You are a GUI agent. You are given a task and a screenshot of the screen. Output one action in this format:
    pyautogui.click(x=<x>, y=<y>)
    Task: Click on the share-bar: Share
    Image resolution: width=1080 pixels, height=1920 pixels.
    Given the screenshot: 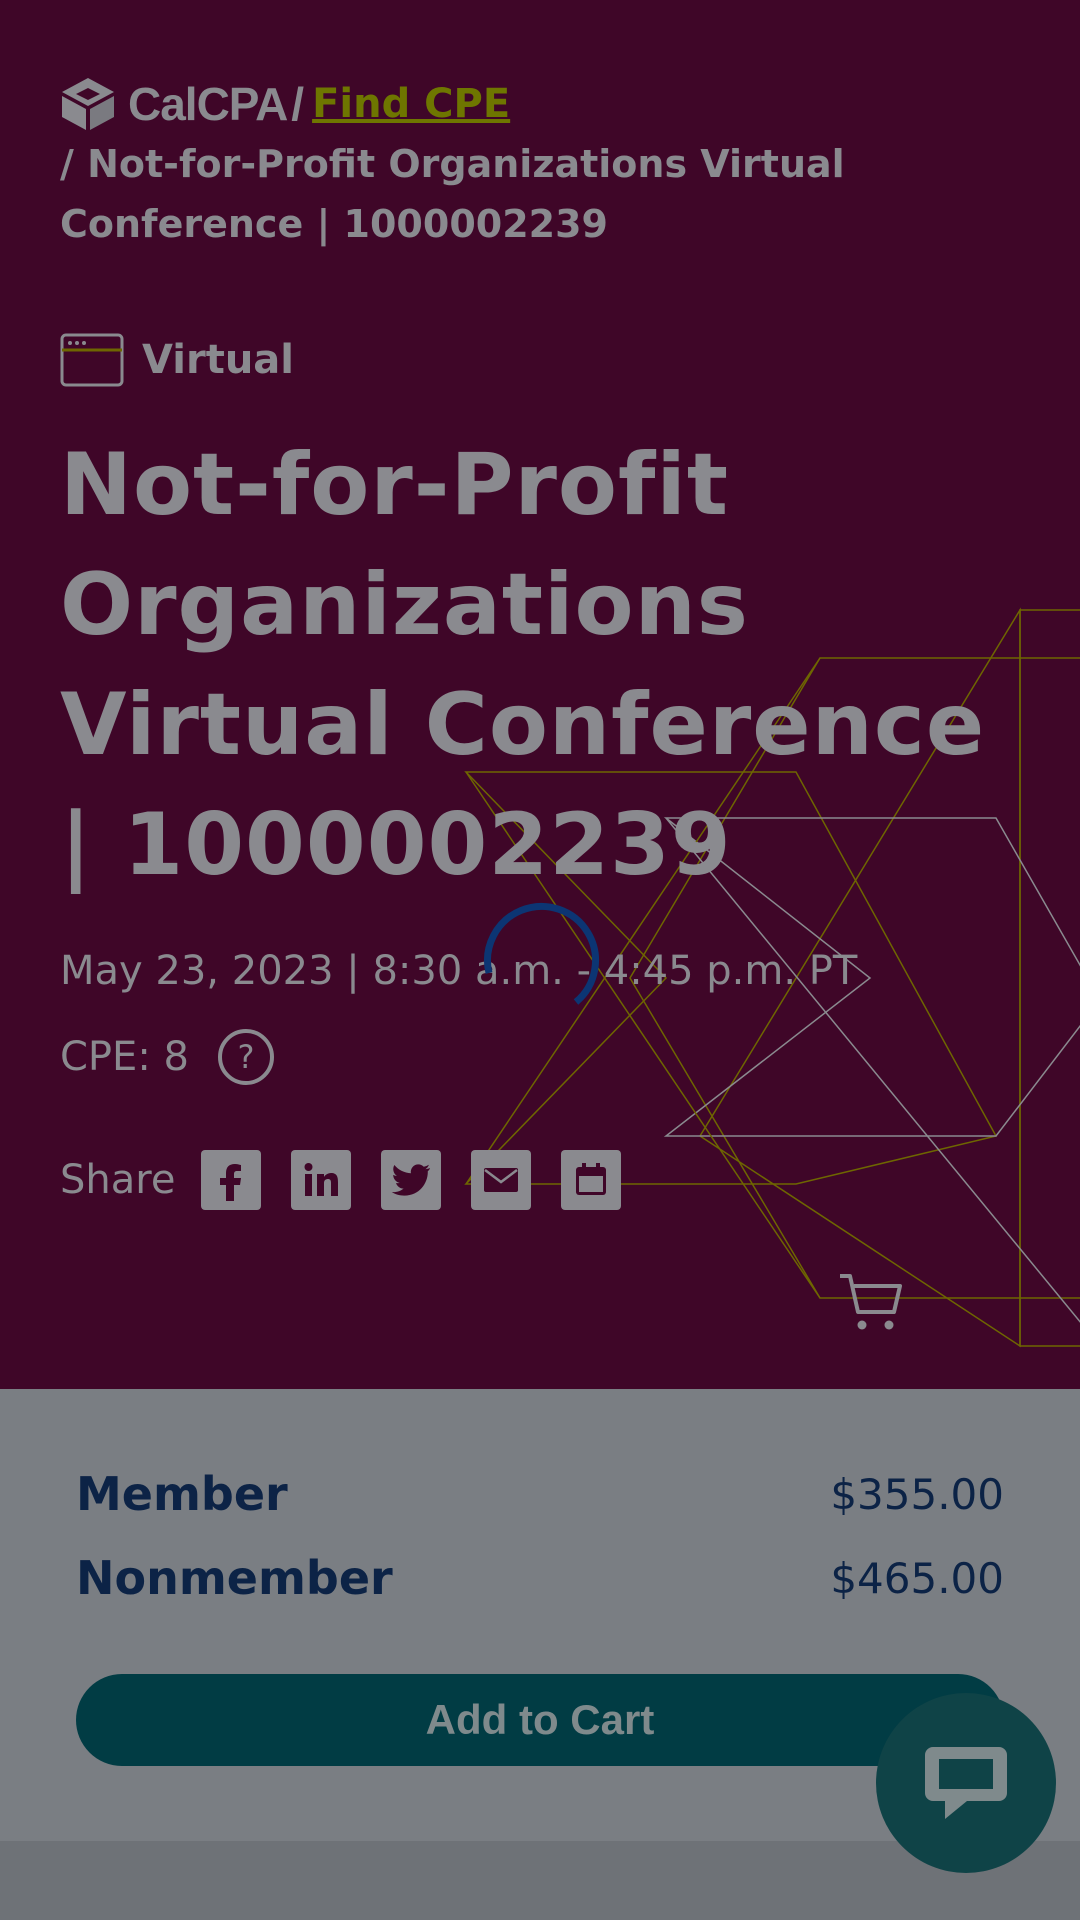 What is the action you would take?
    pyautogui.click(x=355, y=1180)
    